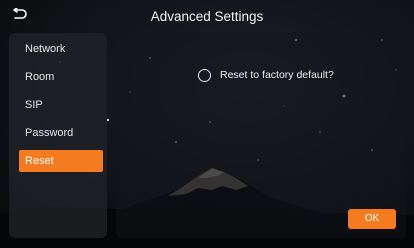  I want to click on sidebar-item-network: Network, so click(61, 49).